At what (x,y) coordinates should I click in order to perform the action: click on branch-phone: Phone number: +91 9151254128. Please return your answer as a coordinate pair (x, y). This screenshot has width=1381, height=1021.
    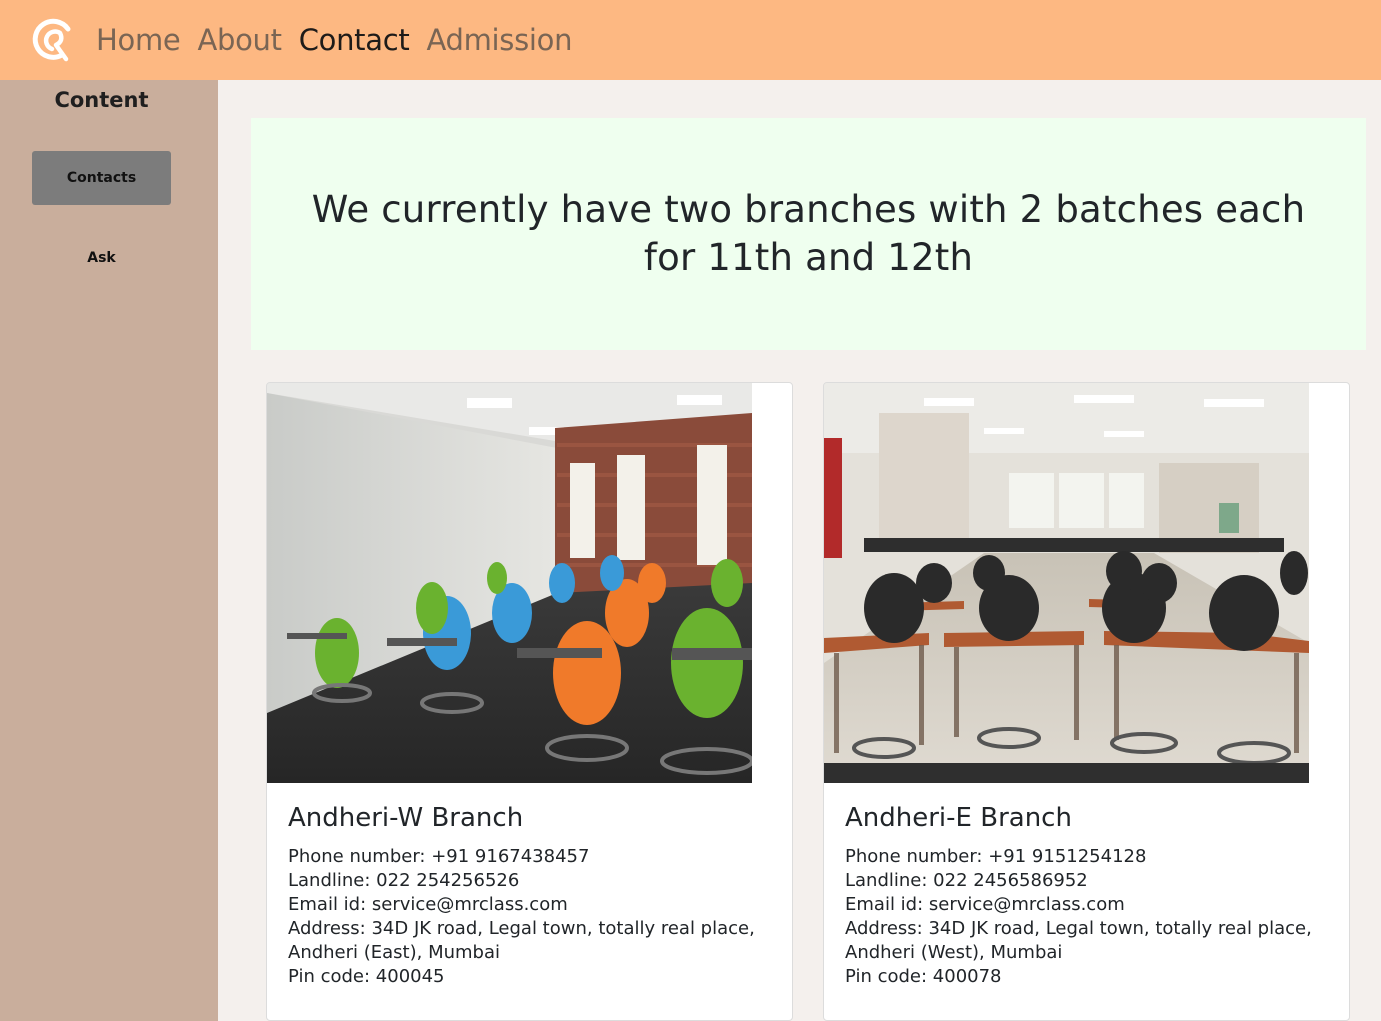
    Looking at the image, I should click on (996, 856).